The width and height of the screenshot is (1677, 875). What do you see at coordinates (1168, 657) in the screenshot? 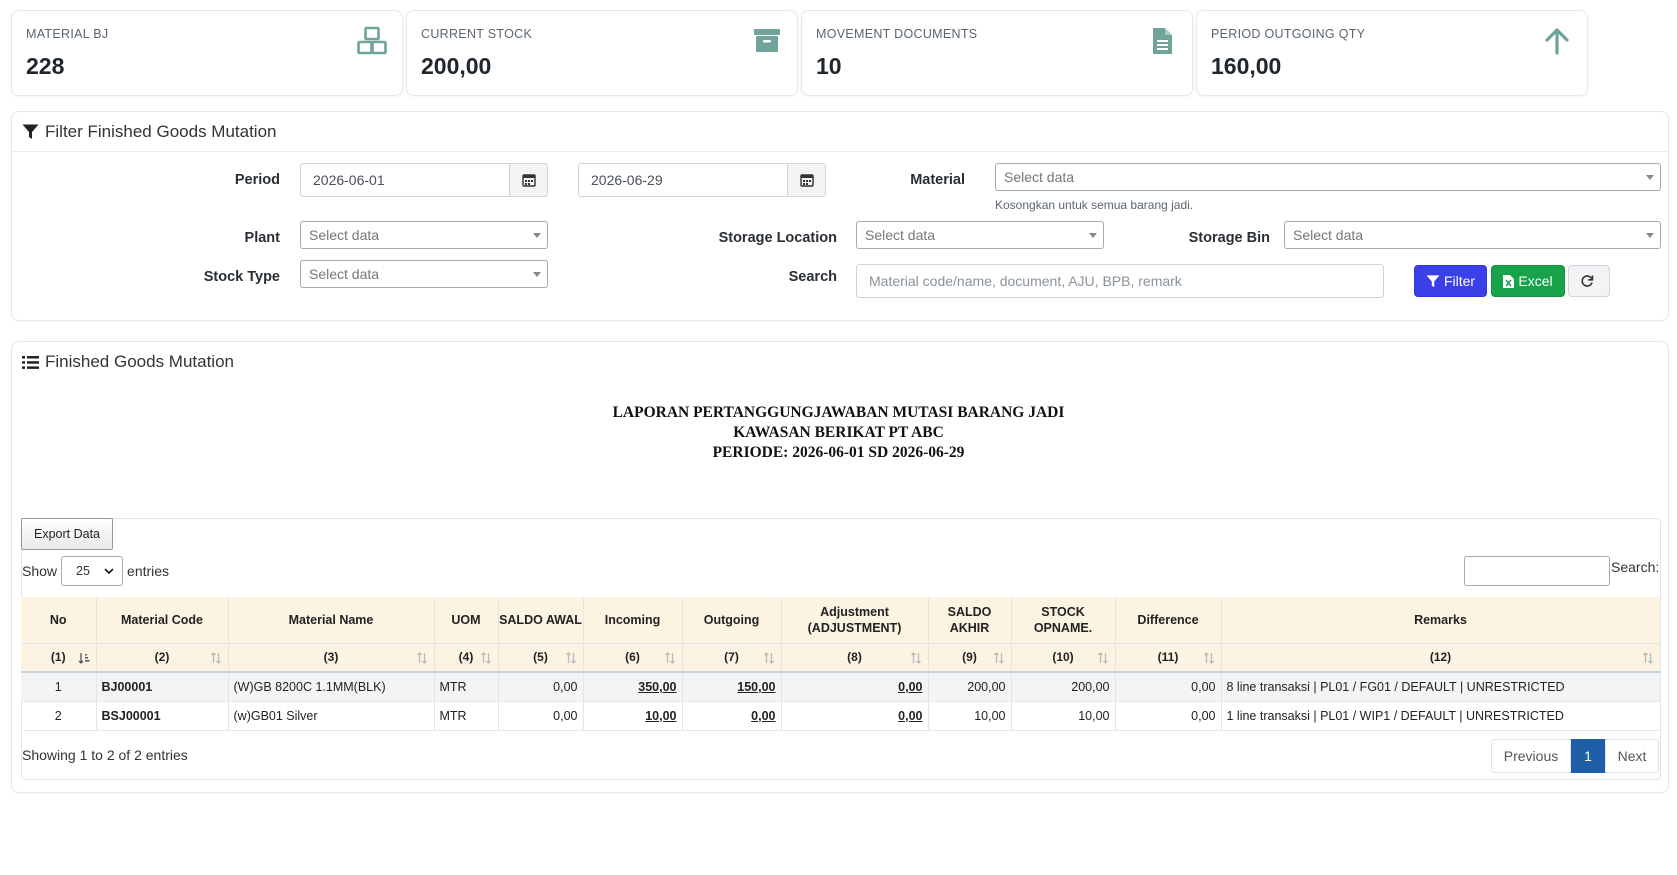
I see `sort-col-11: (11)` at bounding box center [1168, 657].